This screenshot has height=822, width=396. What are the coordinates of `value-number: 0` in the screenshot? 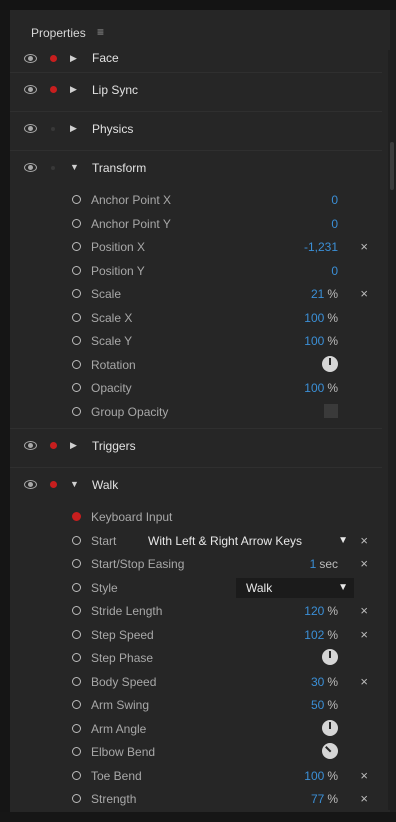 It's located at (334, 200).